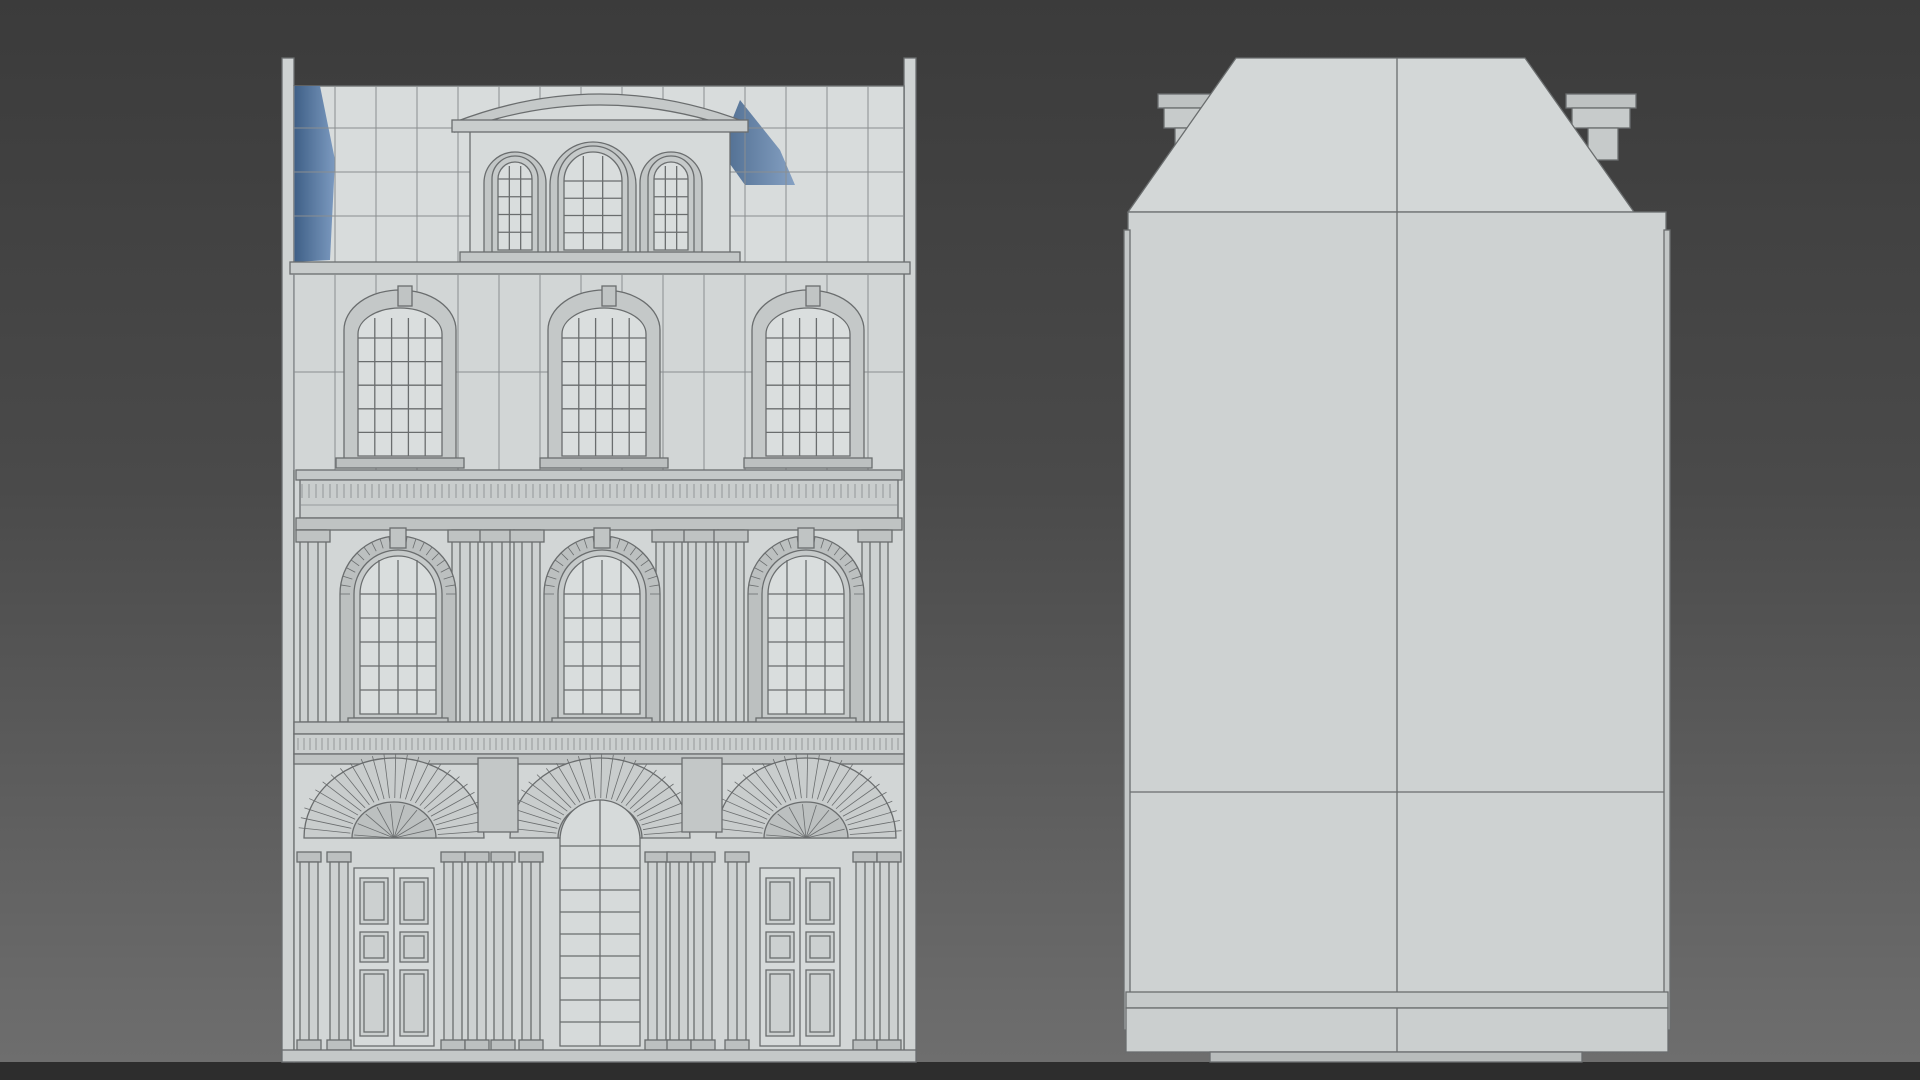 Image resolution: width=1920 pixels, height=1080 pixels. Describe the element at coordinates (599, 500) in the screenshot. I see `entablature` at that location.